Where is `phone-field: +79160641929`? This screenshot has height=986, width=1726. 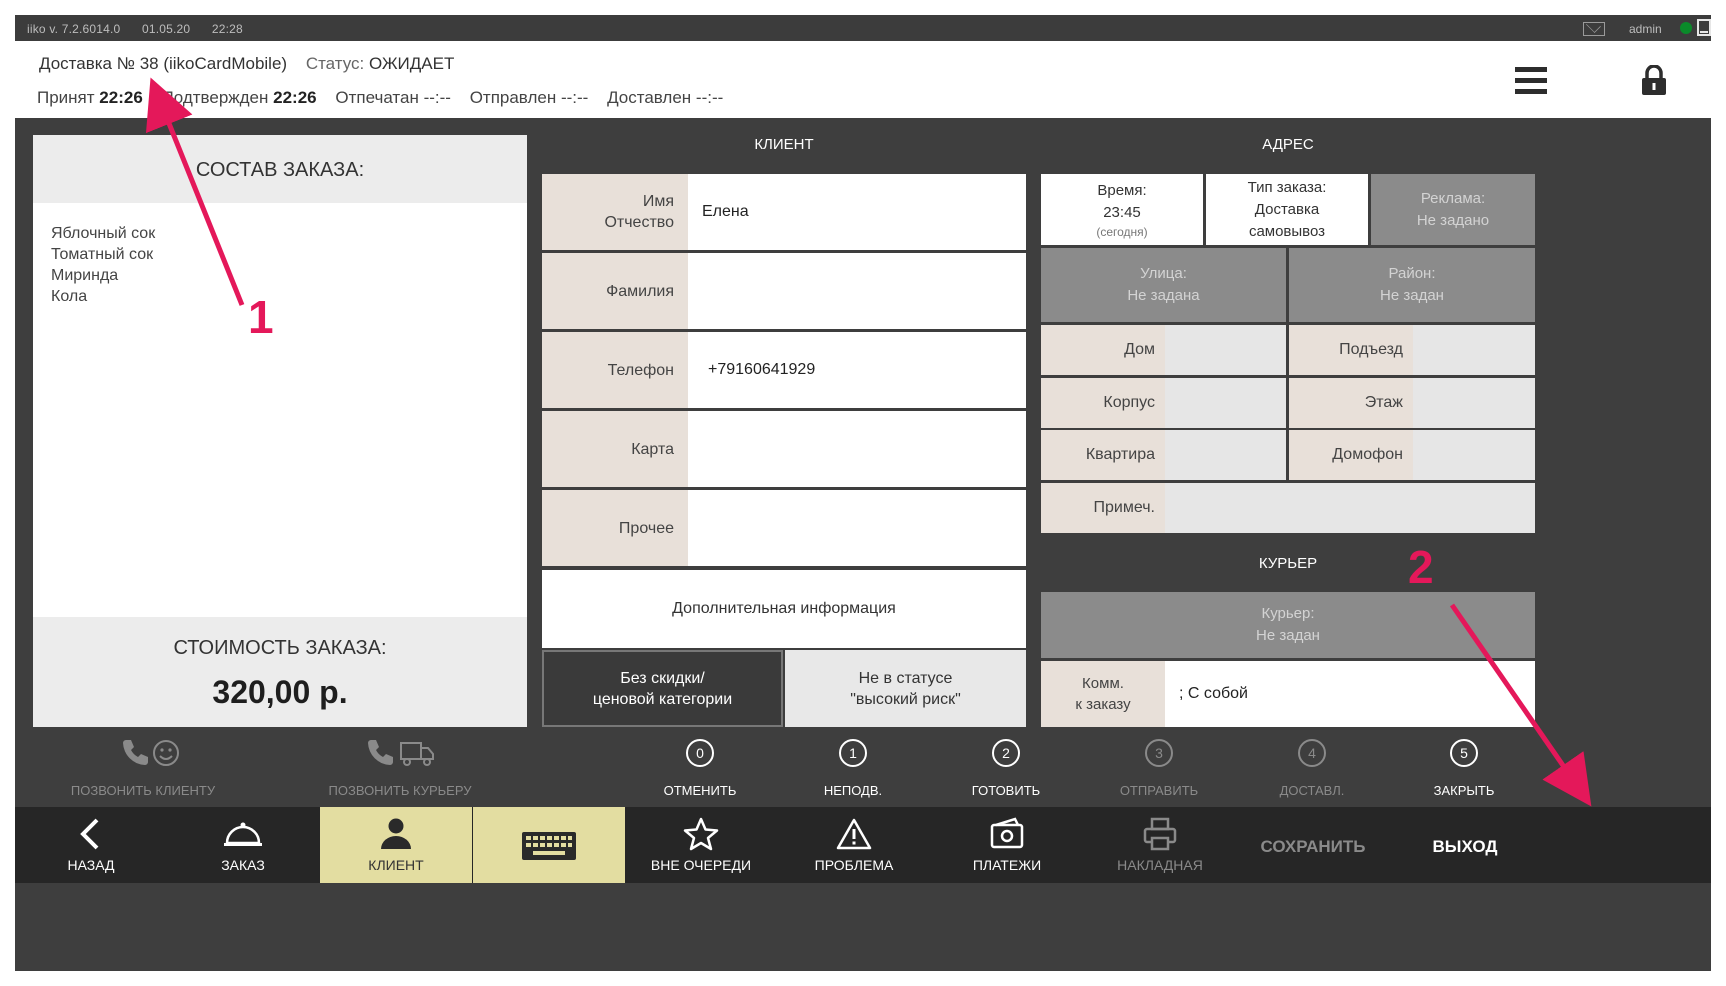
phone-field: +79160641929 is located at coordinates (761, 370).